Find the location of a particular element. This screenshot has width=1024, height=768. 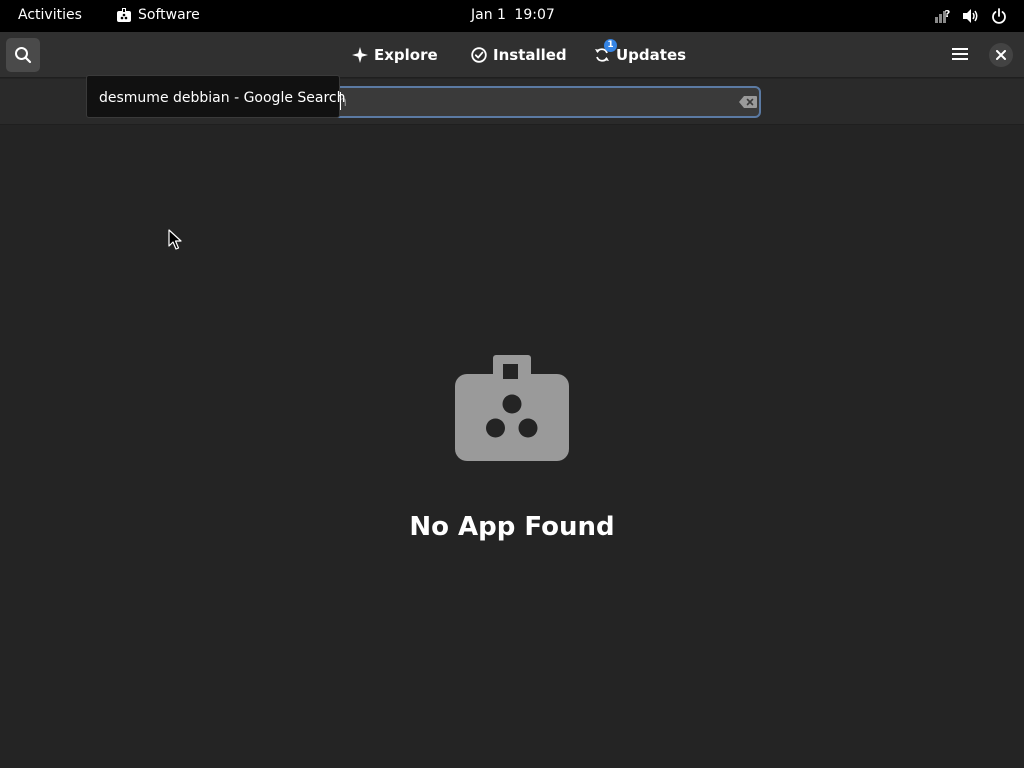

explore-icon is located at coordinates (360, 55).